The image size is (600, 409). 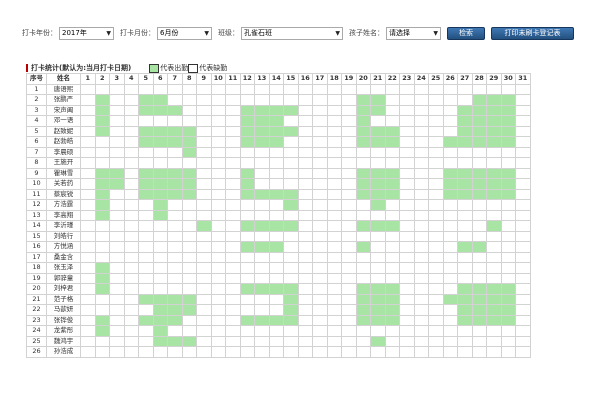 I want to click on row-seq: 10, so click(x=36, y=184).